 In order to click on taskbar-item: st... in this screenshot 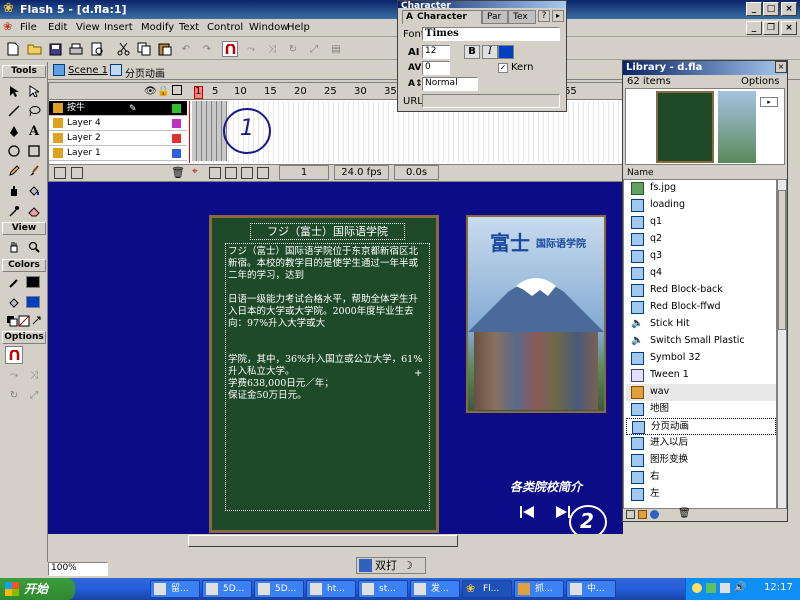, I will do `click(383, 589)`.